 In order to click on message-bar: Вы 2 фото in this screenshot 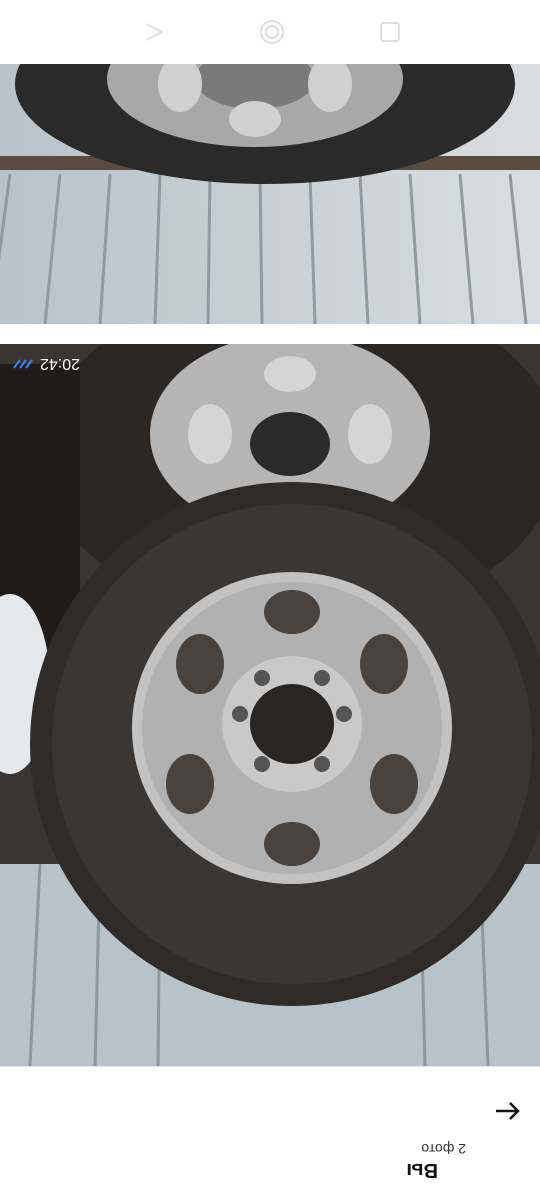, I will do `click(270, 1133)`.